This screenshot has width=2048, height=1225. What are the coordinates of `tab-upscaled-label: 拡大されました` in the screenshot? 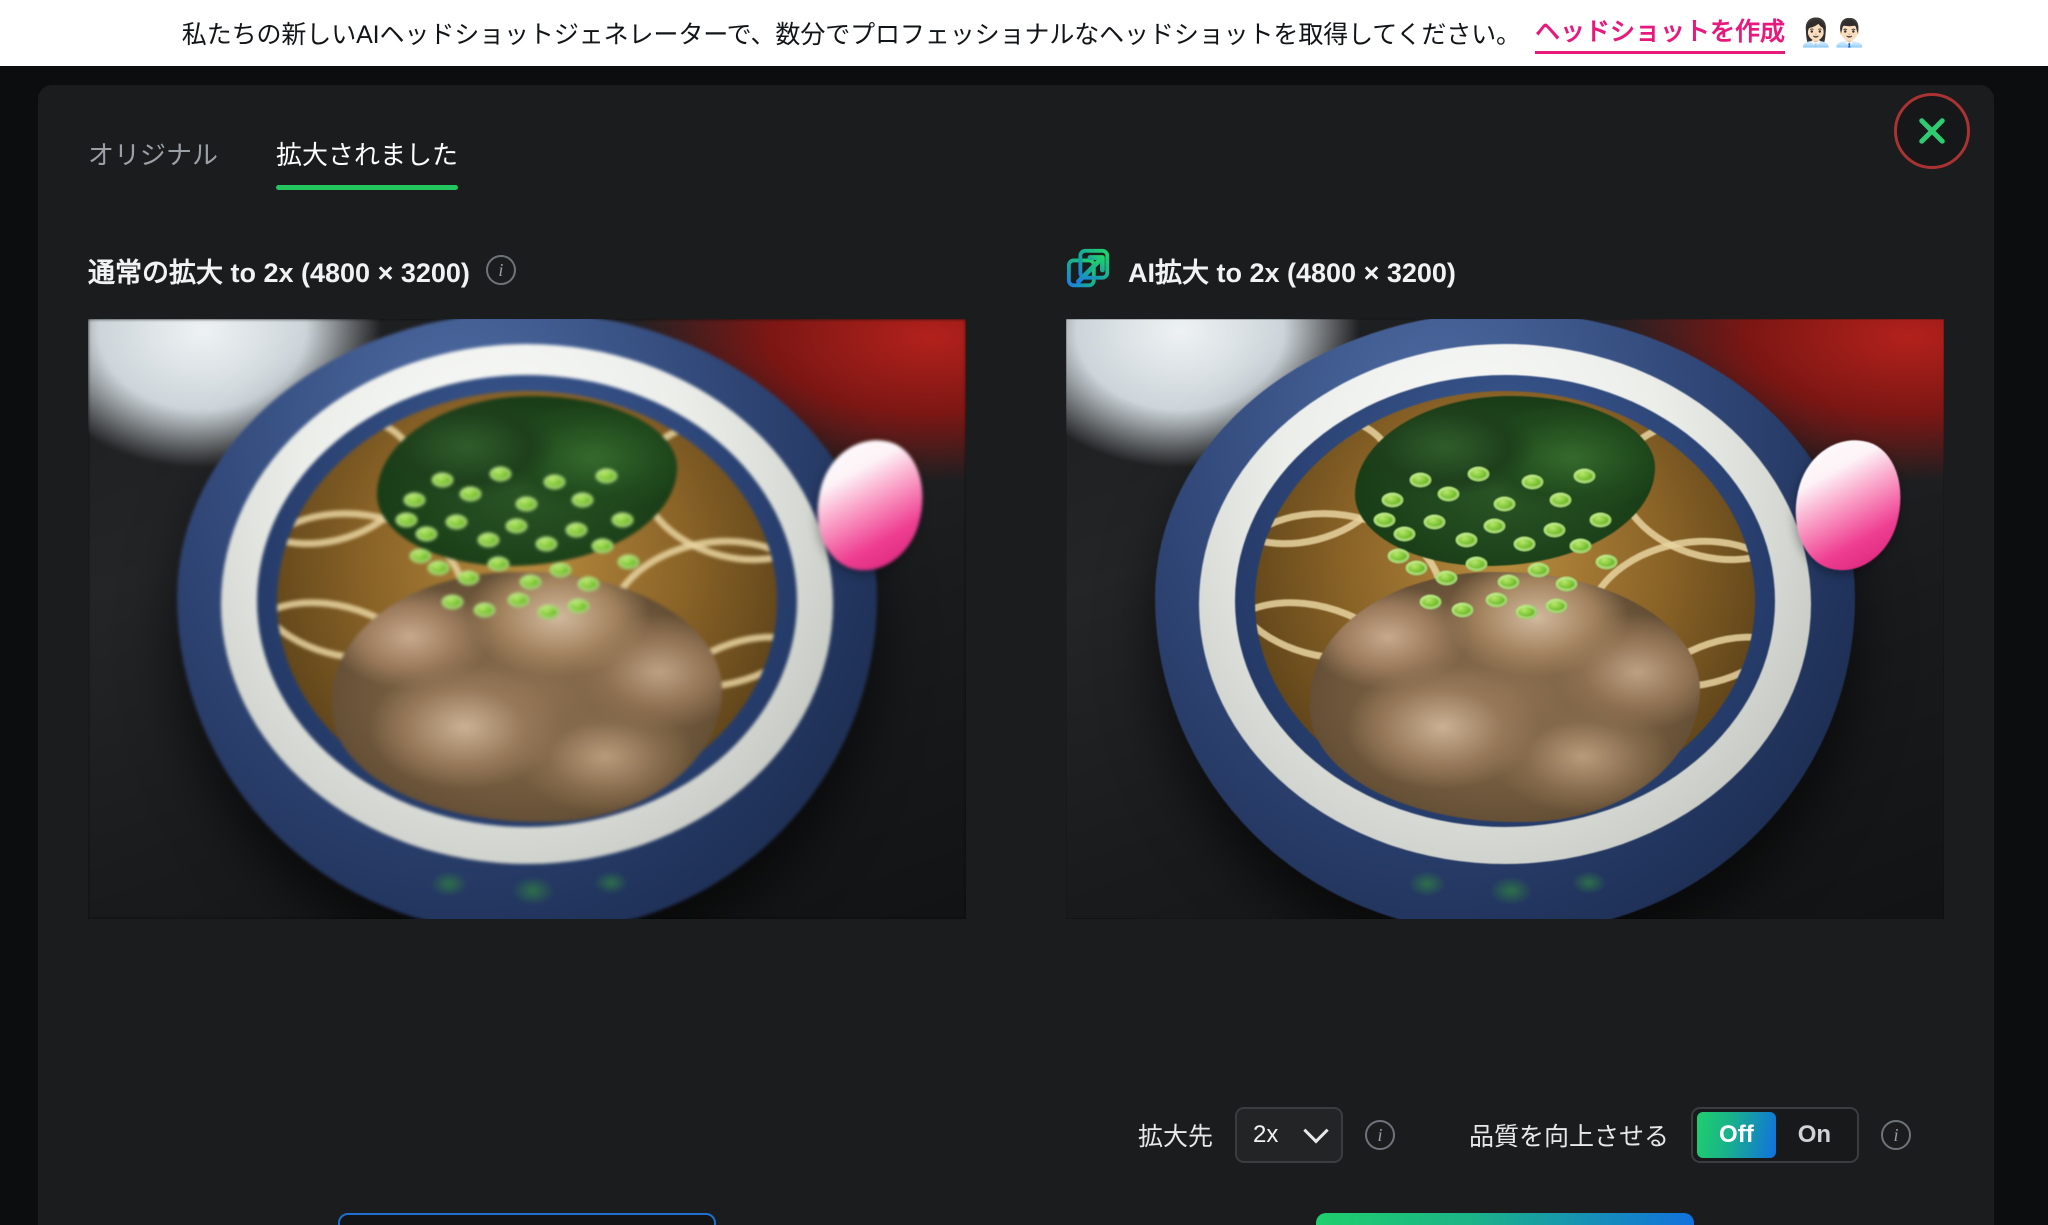 It's located at (367, 155).